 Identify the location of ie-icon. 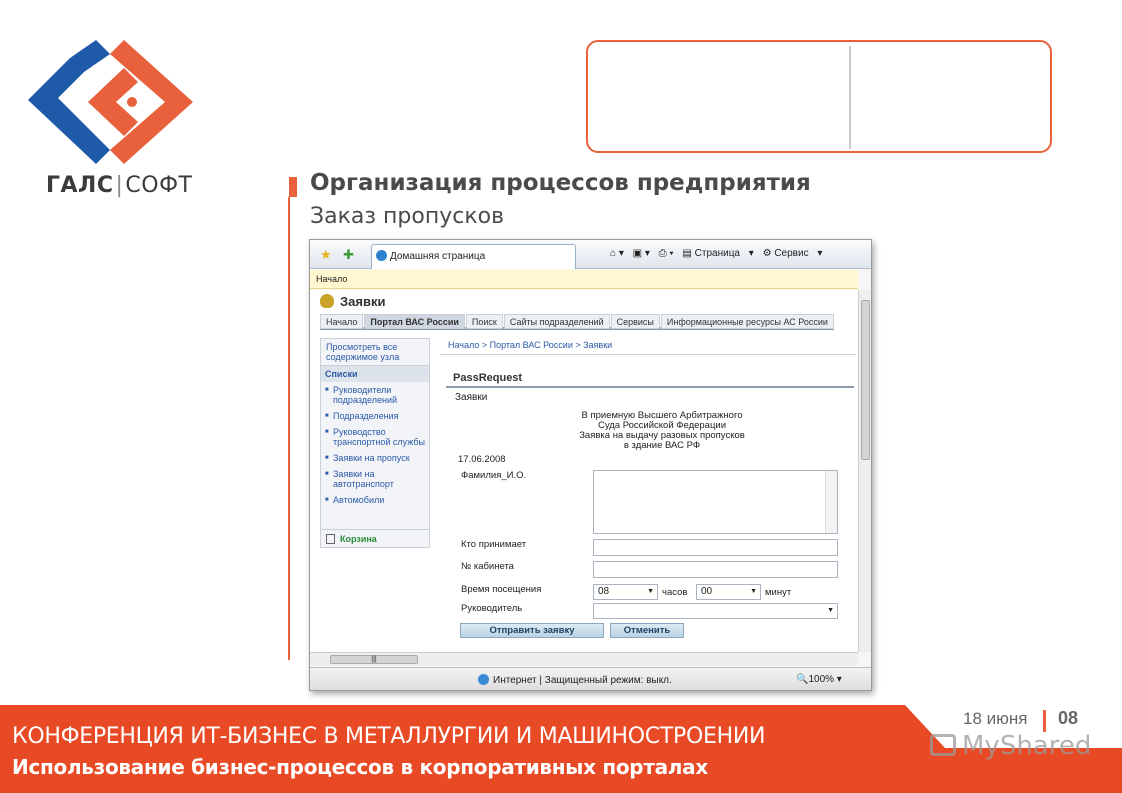
(381, 255).